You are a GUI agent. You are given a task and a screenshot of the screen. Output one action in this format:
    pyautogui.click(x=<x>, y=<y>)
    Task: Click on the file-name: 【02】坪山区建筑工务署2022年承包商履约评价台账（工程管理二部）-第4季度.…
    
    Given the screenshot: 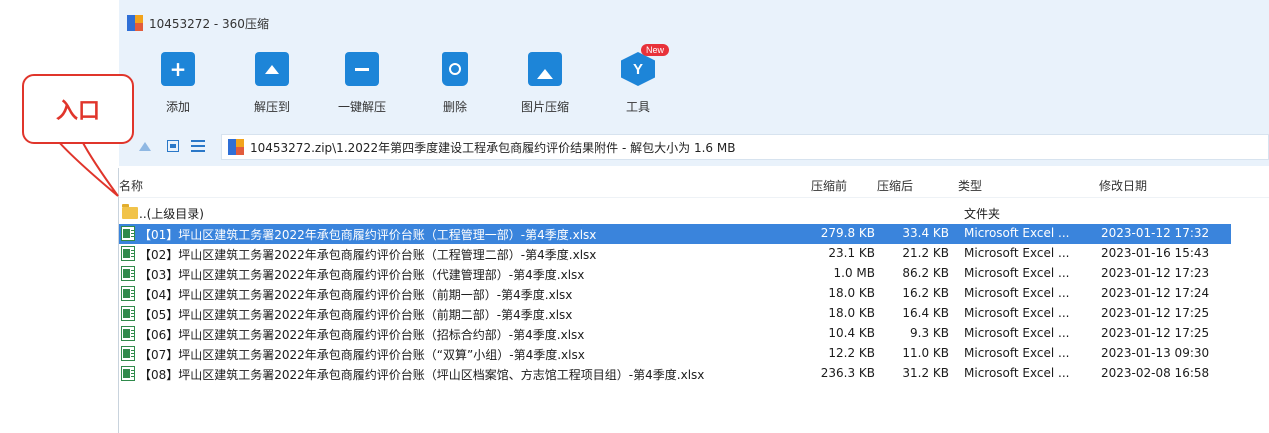 What is the action you would take?
    pyautogui.click(x=368, y=255)
    